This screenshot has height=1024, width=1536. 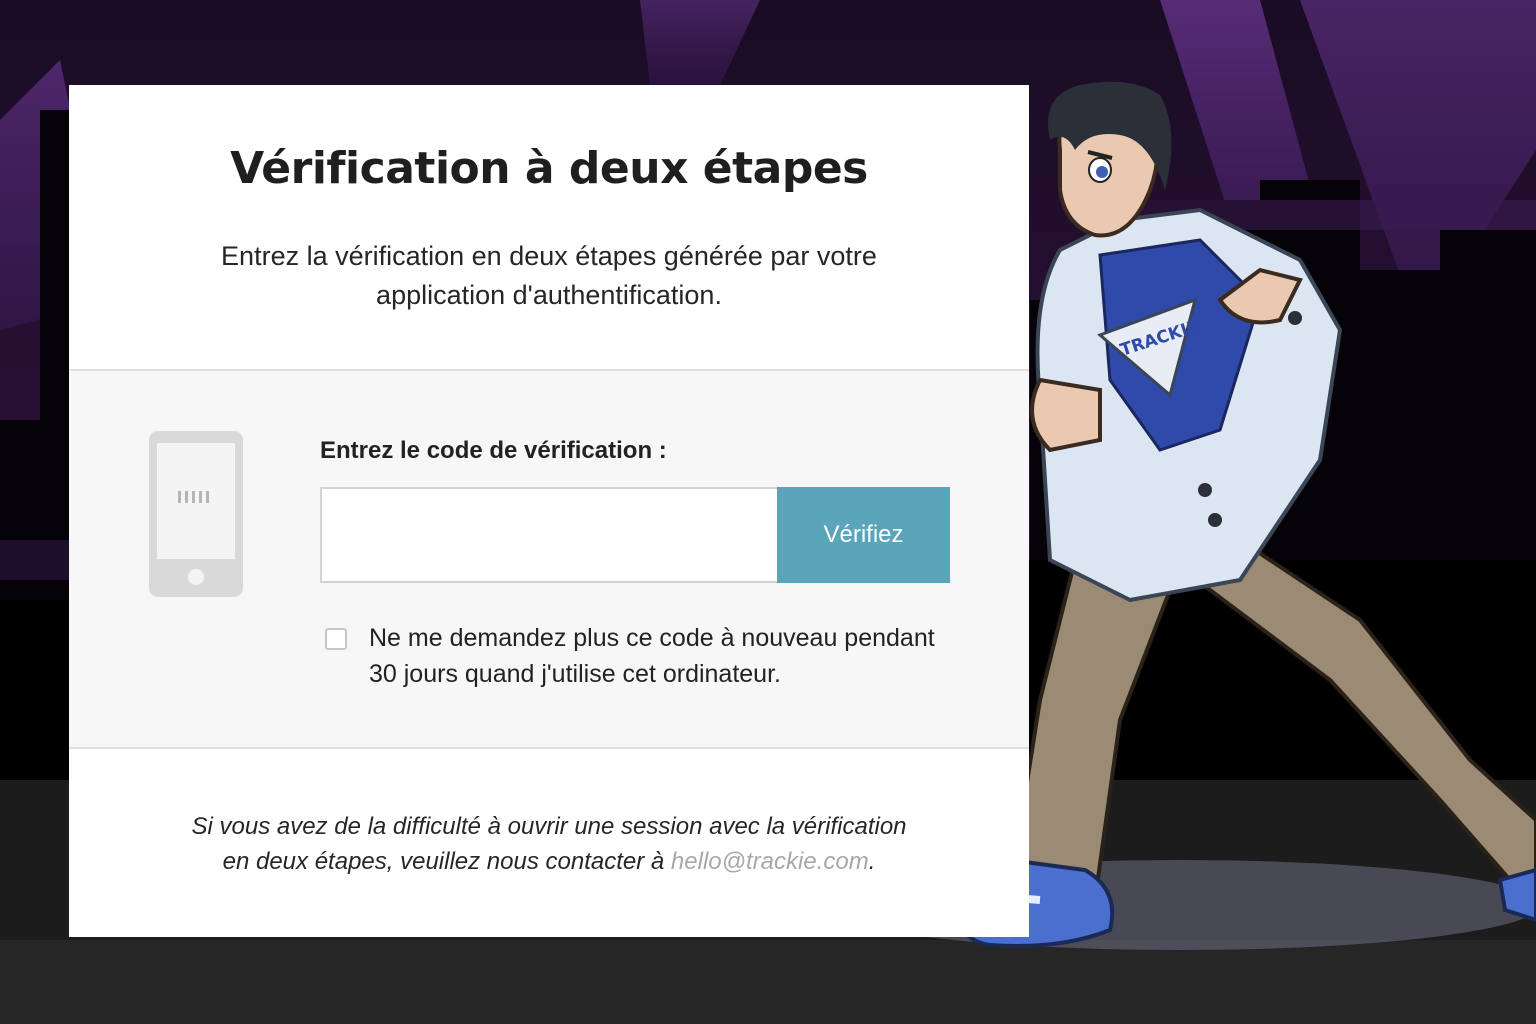 What do you see at coordinates (549, 168) in the screenshot?
I see `page-title: Vérification à deux étapes` at bounding box center [549, 168].